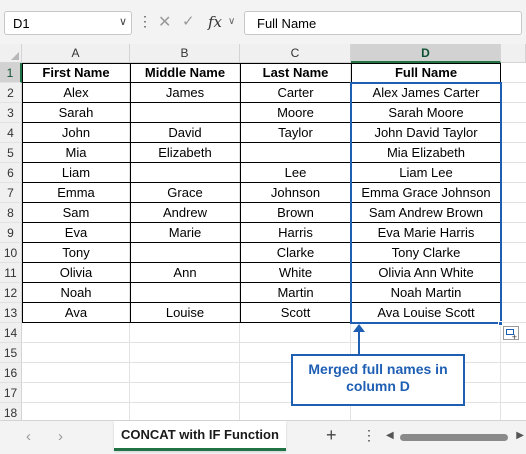  What do you see at coordinates (185, 73) in the screenshot?
I see `header-cell-b: Middle Name` at bounding box center [185, 73].